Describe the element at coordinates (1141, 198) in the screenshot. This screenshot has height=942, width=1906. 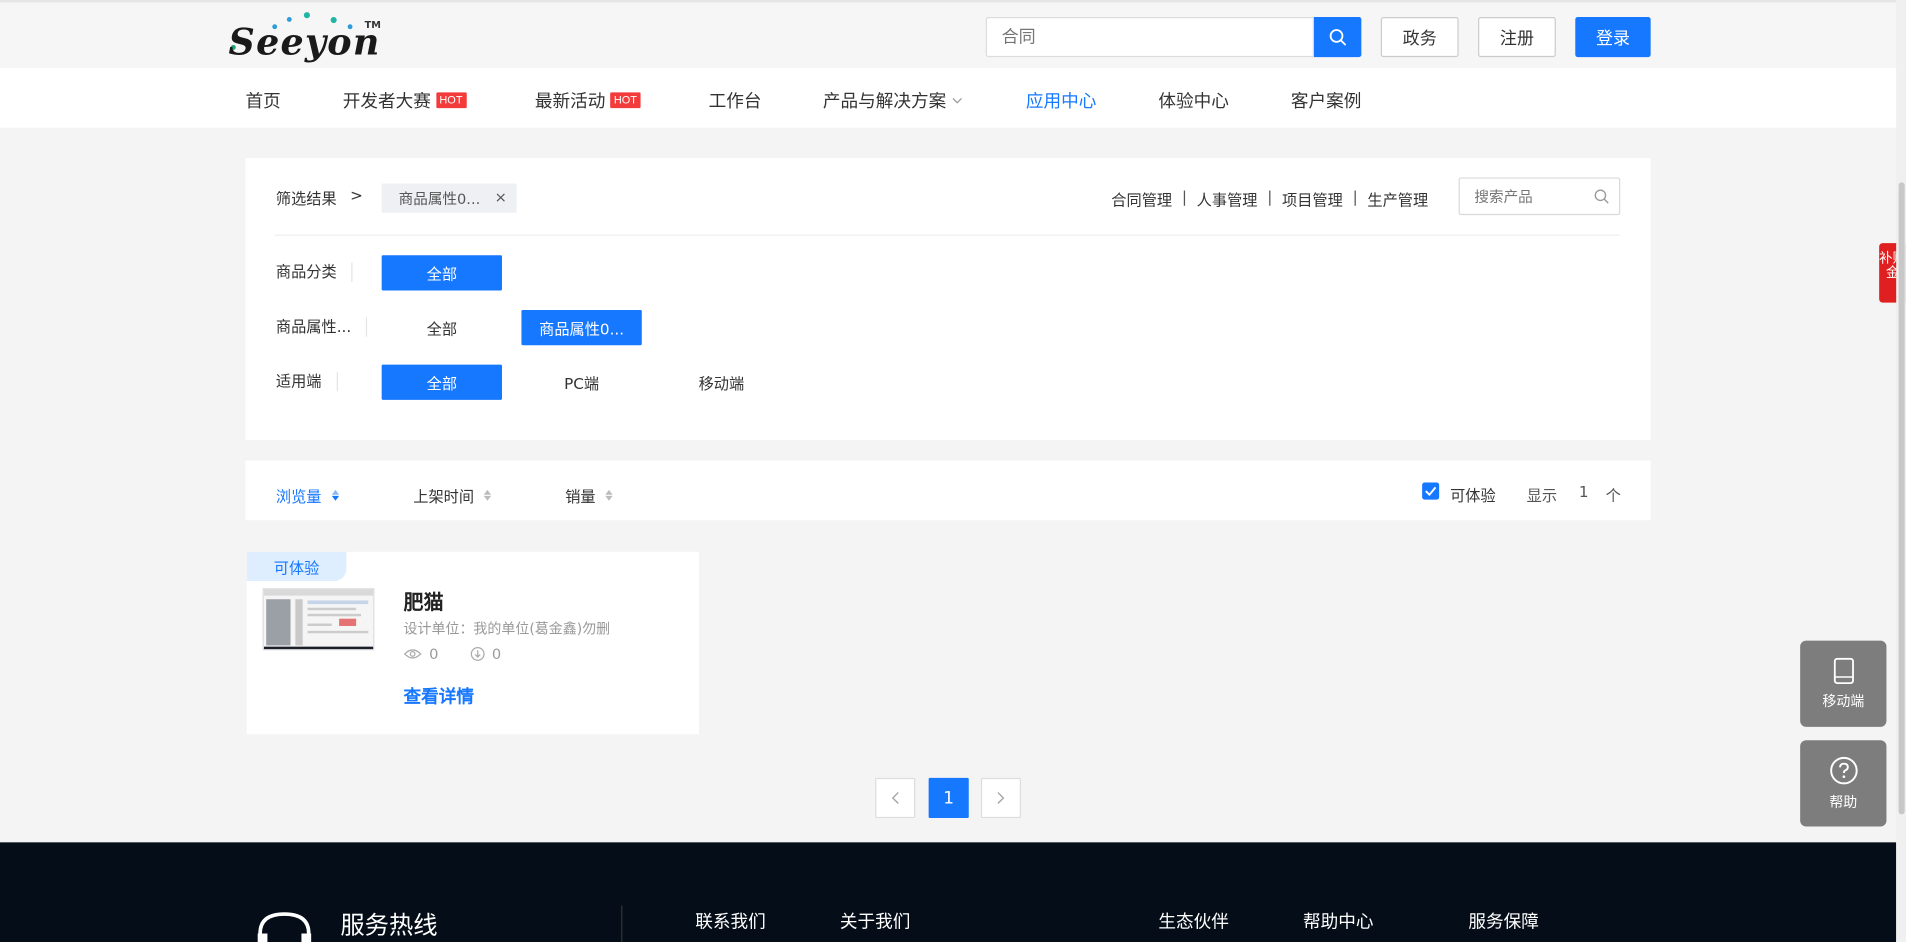
I see `quick-link: 合同管理` at that location.